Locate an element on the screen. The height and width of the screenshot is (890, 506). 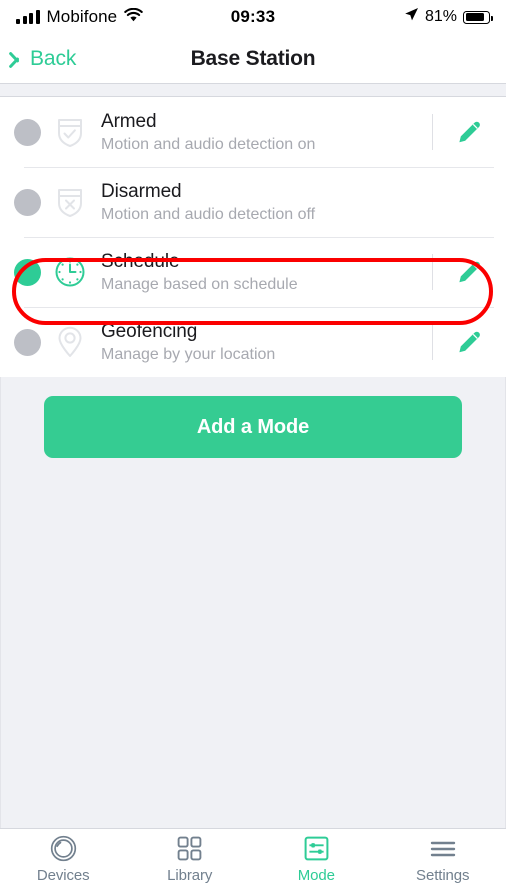
mode-subtitle: Motion and audio detection on is located at coordinates (208, 144).